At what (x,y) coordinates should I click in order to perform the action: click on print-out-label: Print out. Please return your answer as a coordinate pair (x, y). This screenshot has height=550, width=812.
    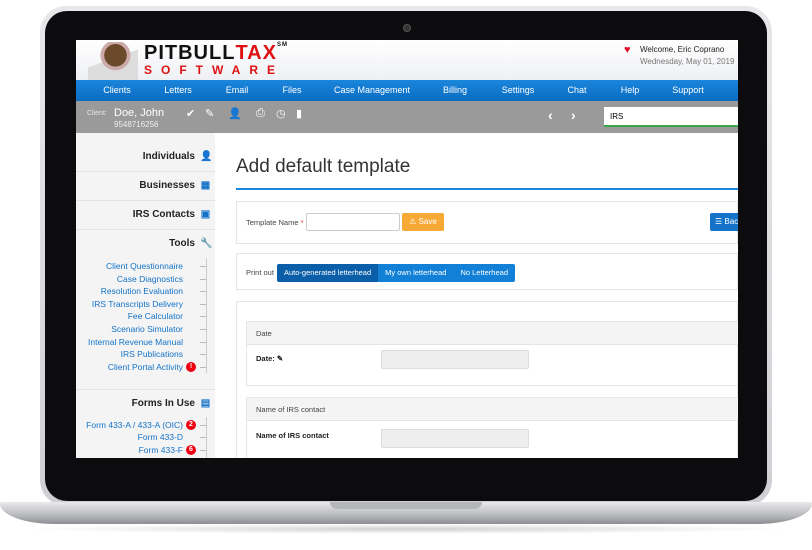
    Looking at the image, I should click on (260, 272).